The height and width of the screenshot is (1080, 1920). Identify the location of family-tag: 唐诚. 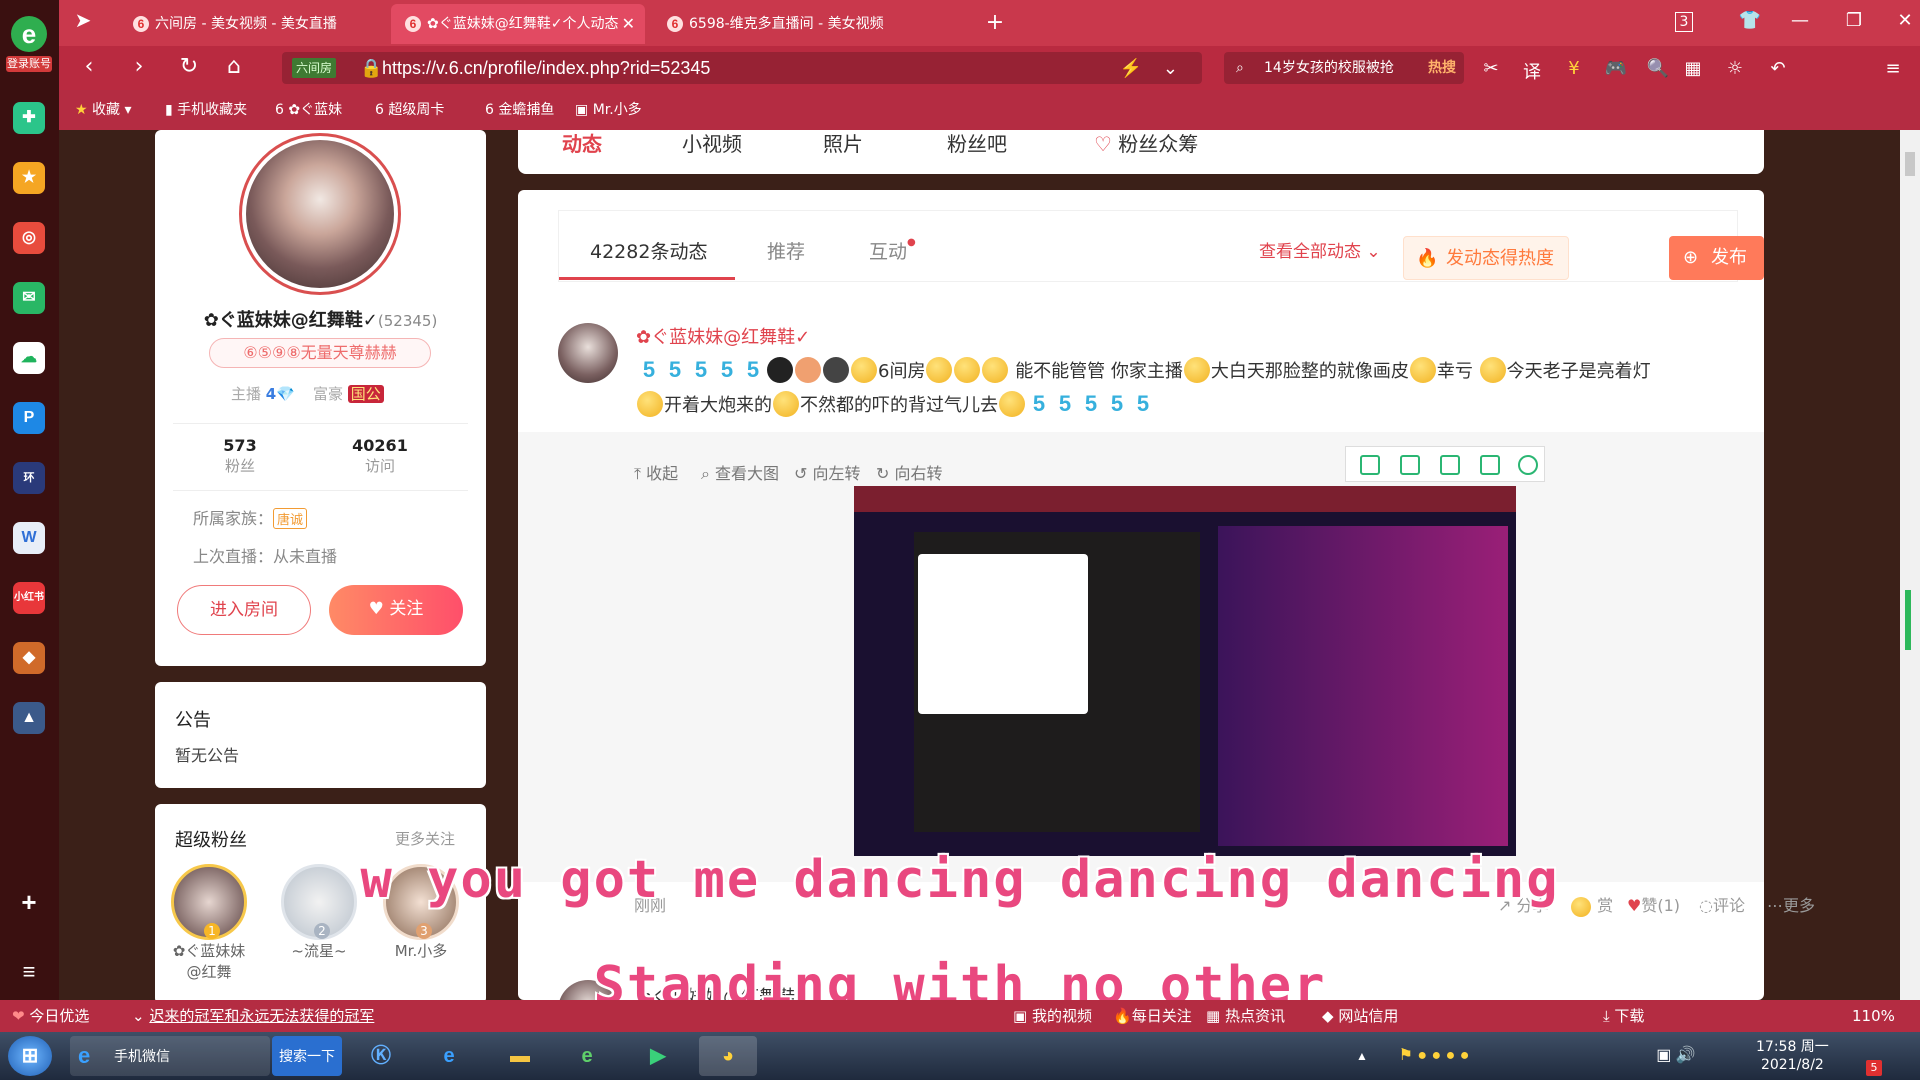
(290, 518).